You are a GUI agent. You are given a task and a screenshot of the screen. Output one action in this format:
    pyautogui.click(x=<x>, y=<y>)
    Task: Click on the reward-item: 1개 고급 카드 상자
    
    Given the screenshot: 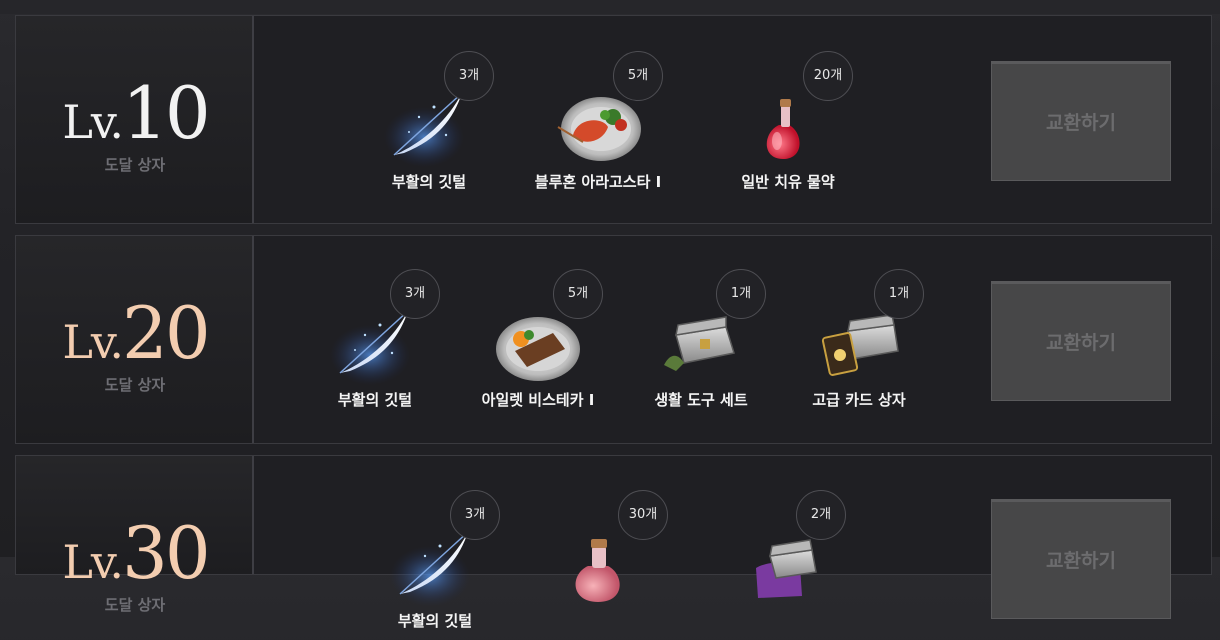 What is the action you would take?
    pyautogui.click(x=859, y=344)
    